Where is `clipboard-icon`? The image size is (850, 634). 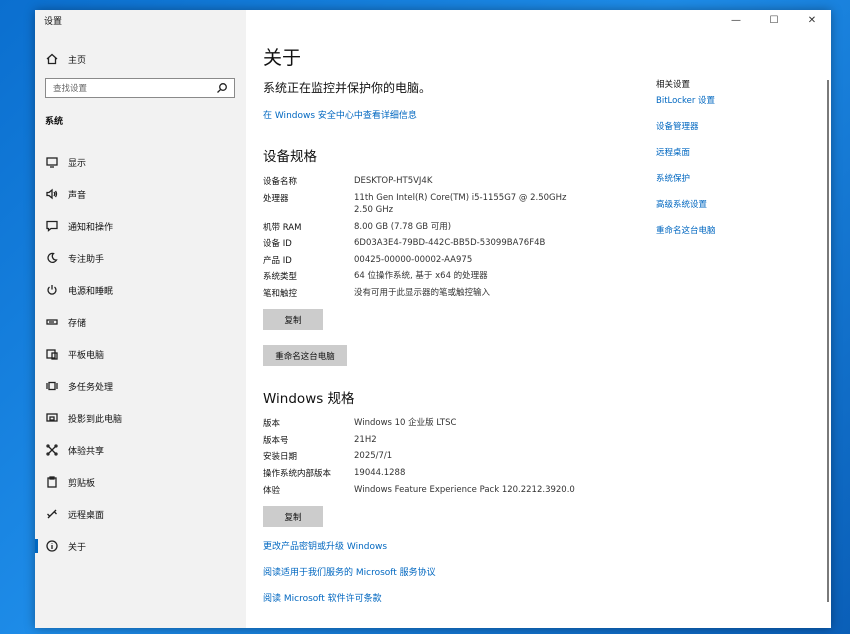
clipboard-icon is located at coordinates (52, 482).